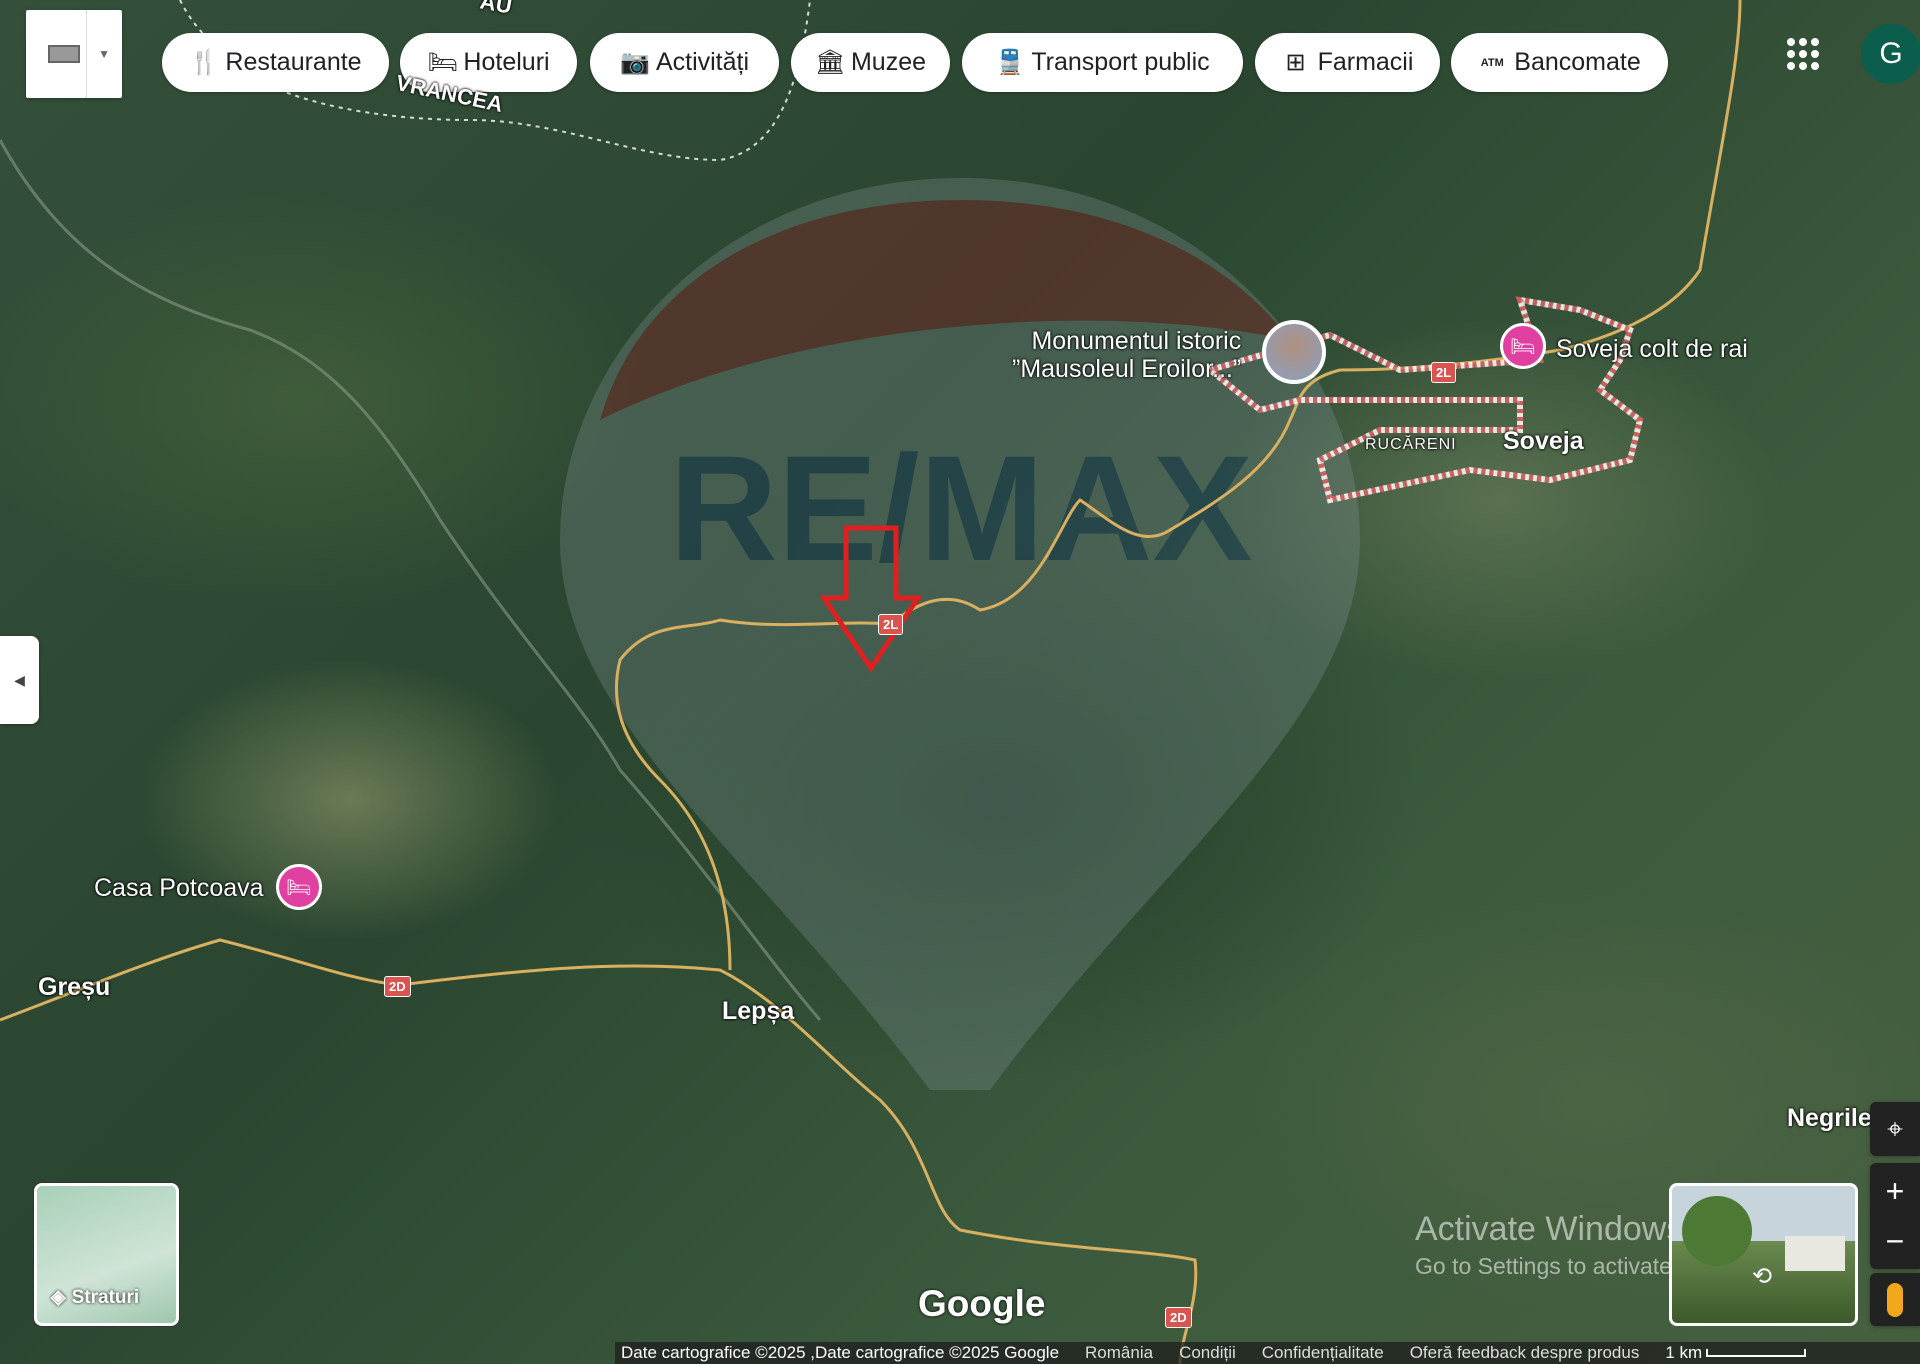  I want to click on place-label-lepsa: Lepșa, so click(758, 1011).